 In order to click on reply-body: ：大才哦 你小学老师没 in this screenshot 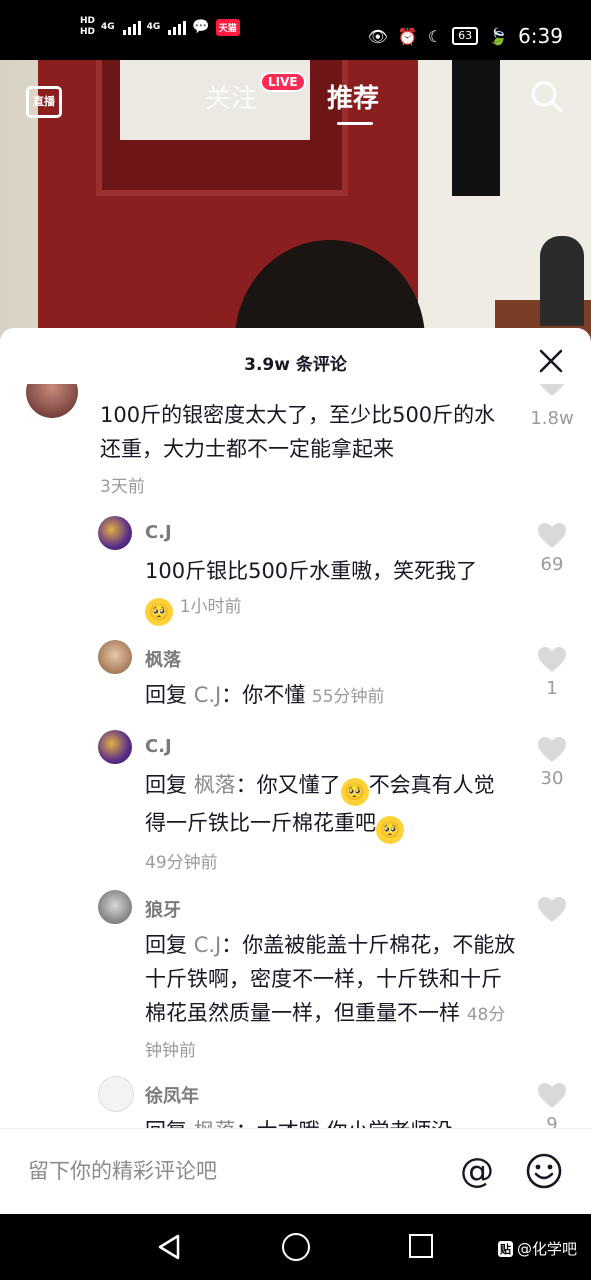, I will do `click(344, 1123)`.